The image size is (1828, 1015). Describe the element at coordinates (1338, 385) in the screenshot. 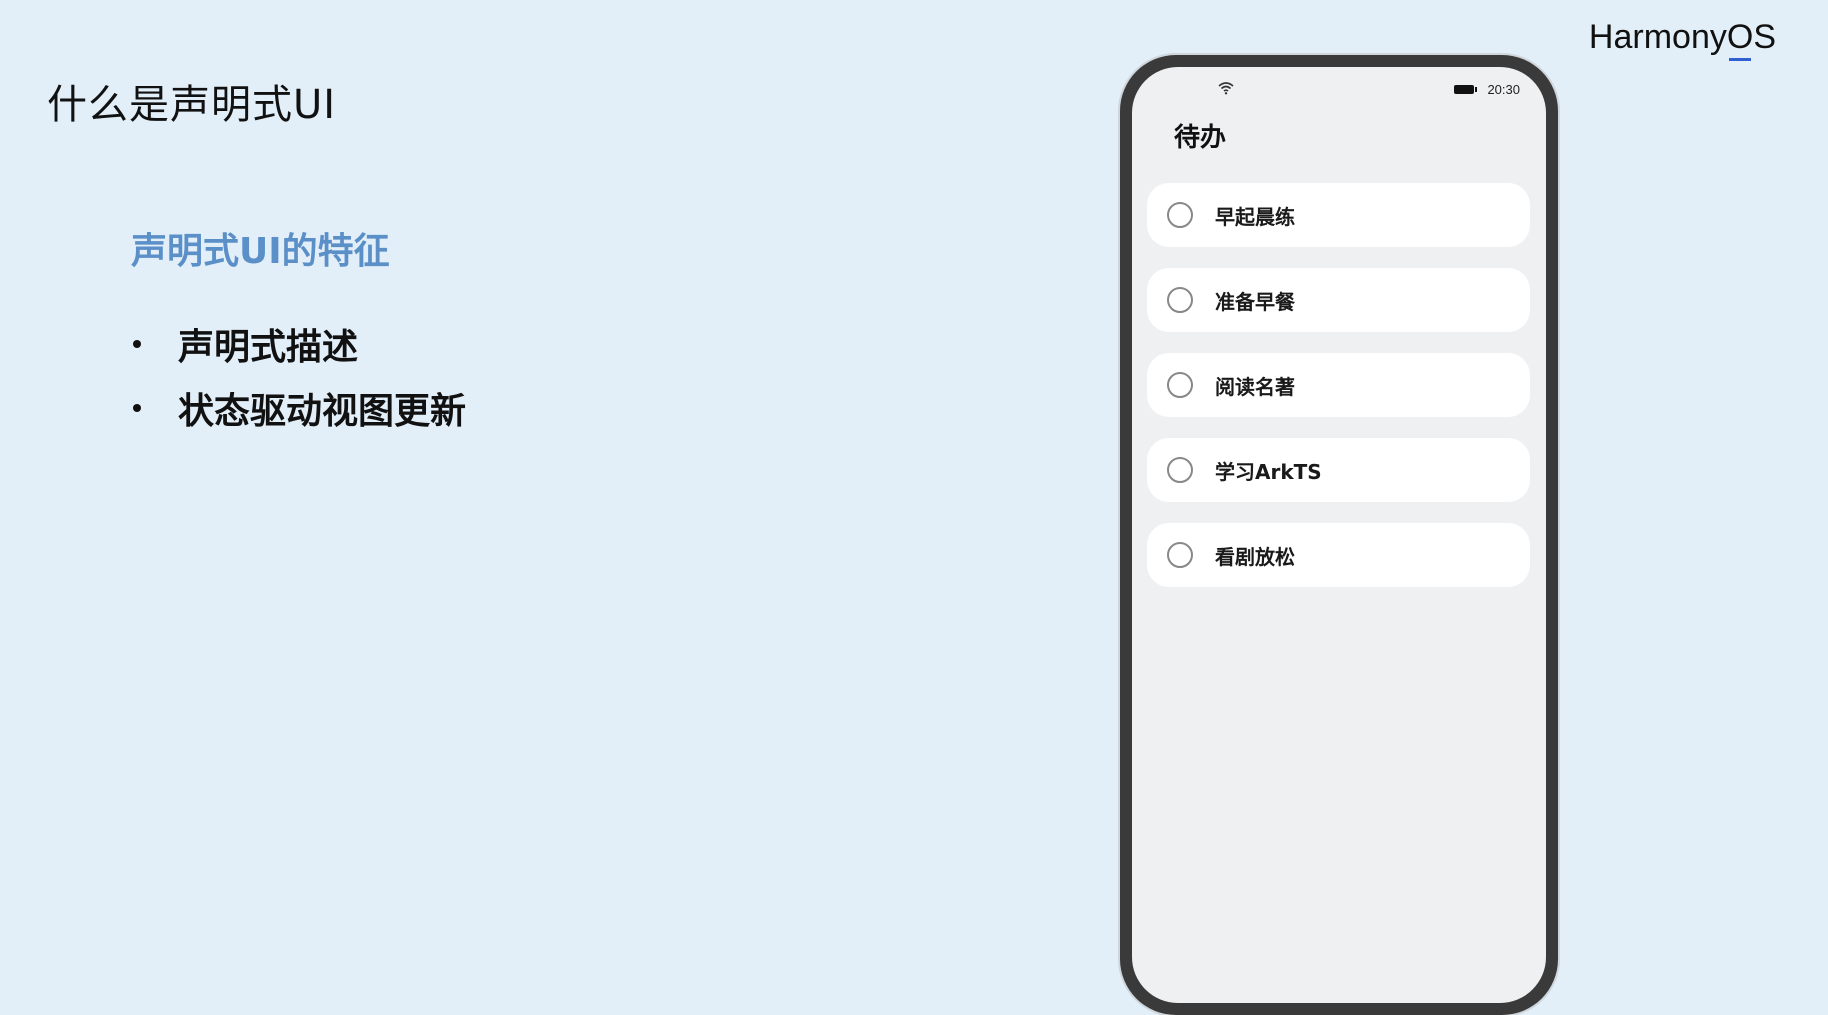

I see `todo-item: 阅读名著` at that location.